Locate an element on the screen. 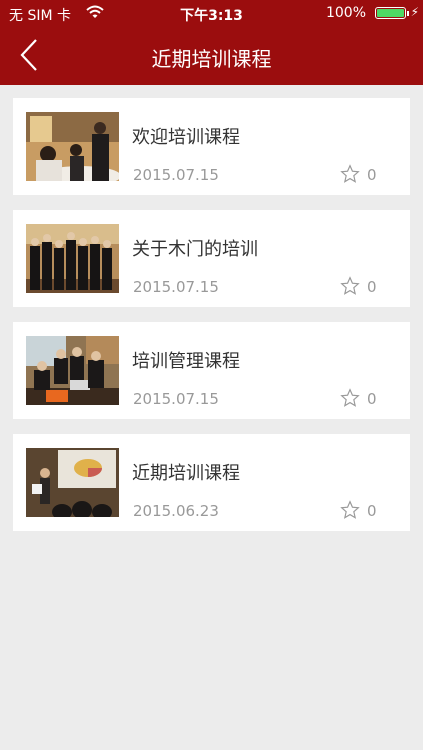 This screenshot has height=750, width=423. course-item: 欢迎培训课程 2015.07.15 0 is located at coordinates (211, 146).